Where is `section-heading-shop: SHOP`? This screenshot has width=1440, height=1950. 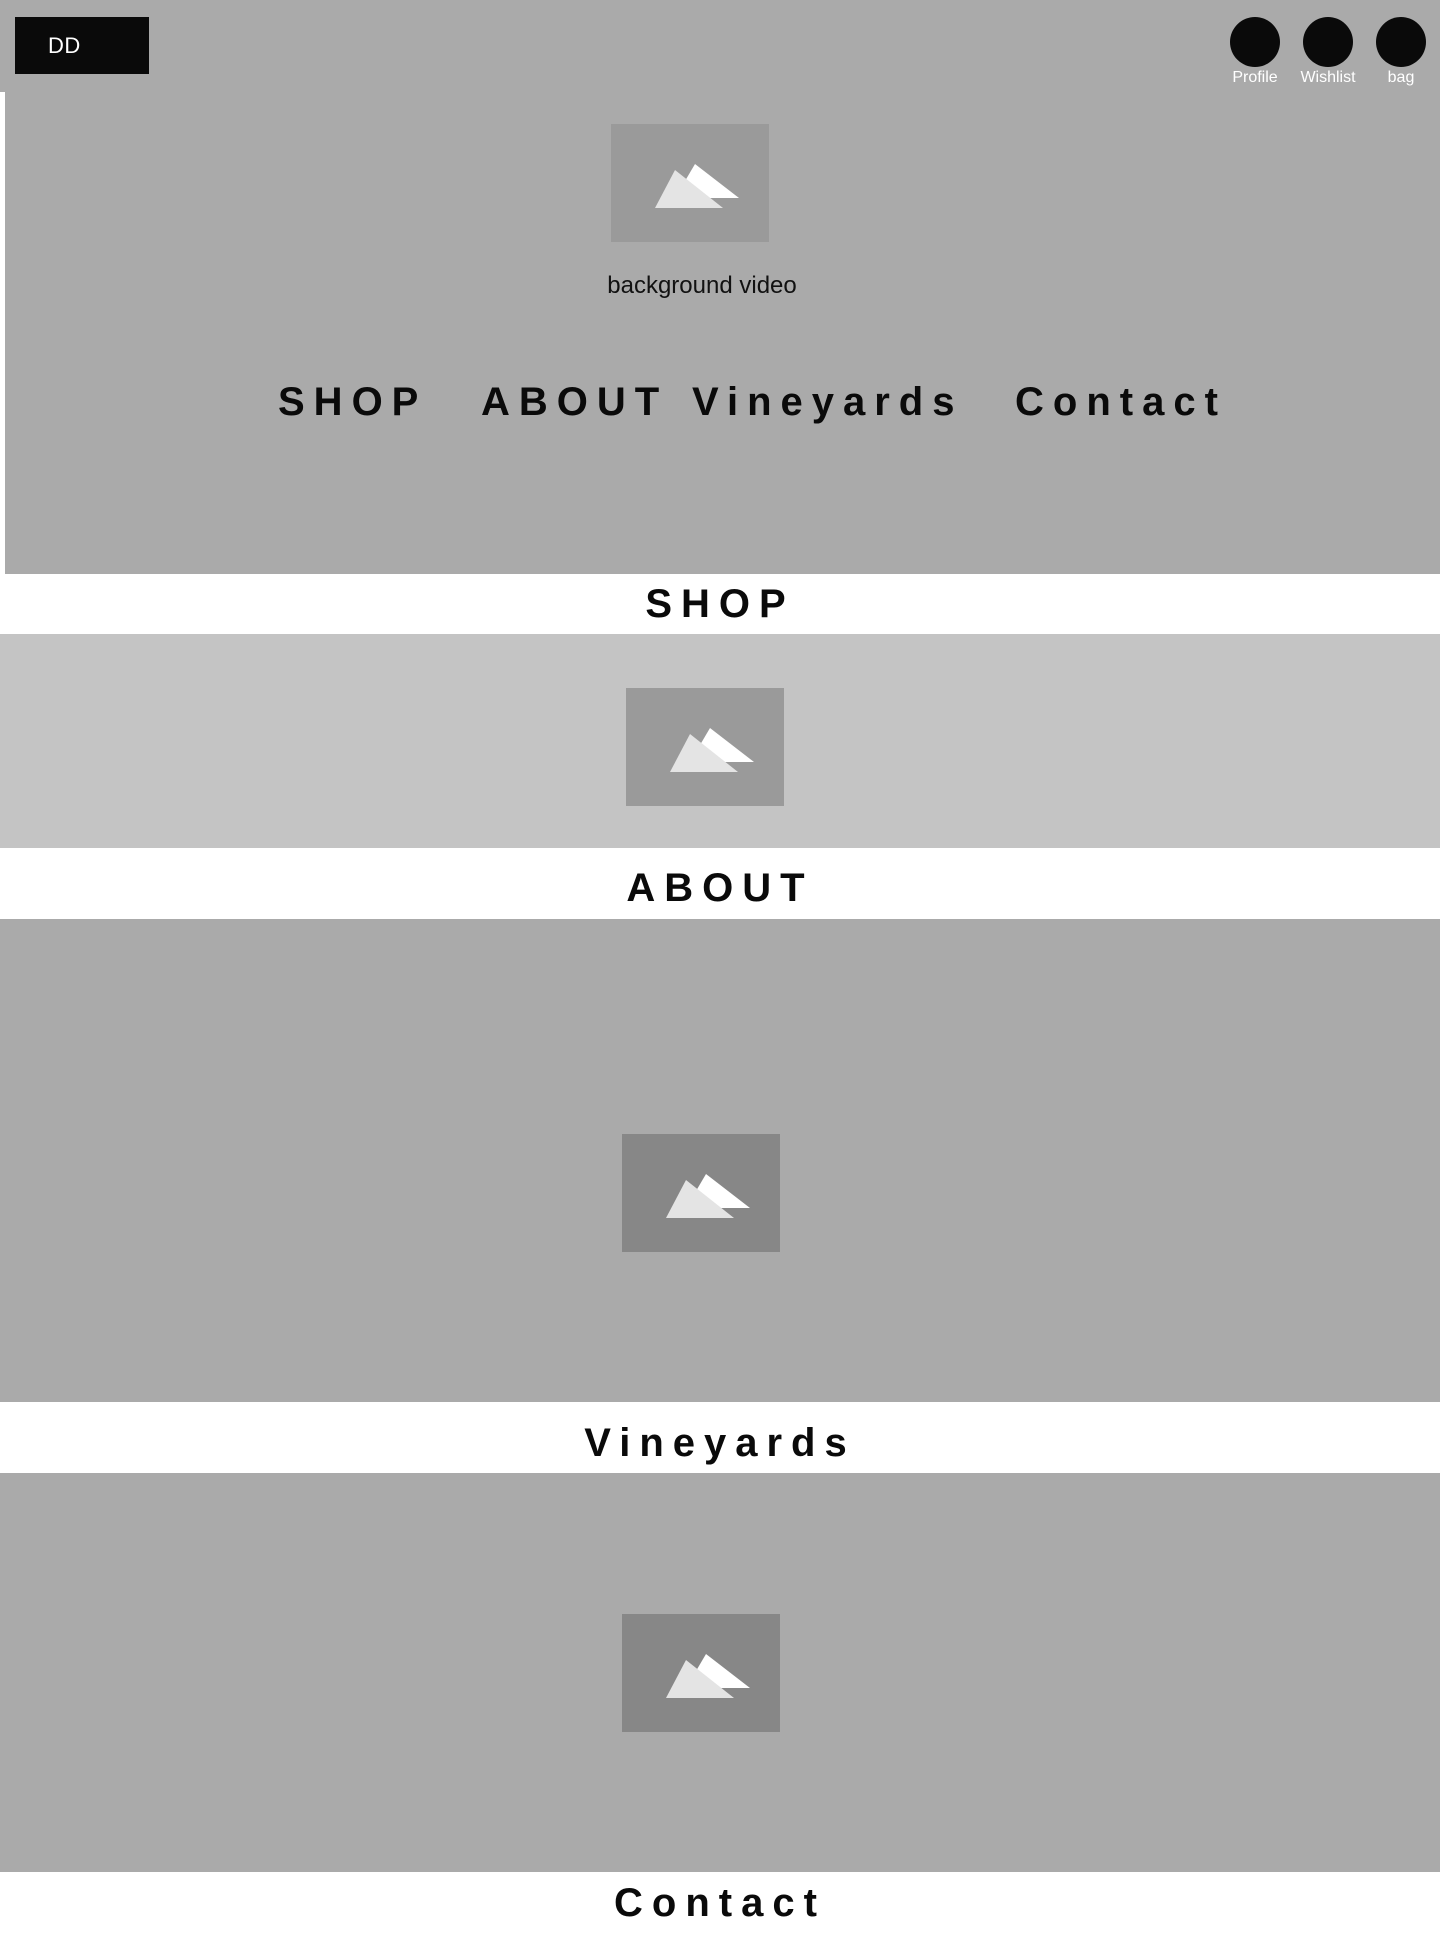 section-heading-shop: SHOP is located at coordinates (720, 604).